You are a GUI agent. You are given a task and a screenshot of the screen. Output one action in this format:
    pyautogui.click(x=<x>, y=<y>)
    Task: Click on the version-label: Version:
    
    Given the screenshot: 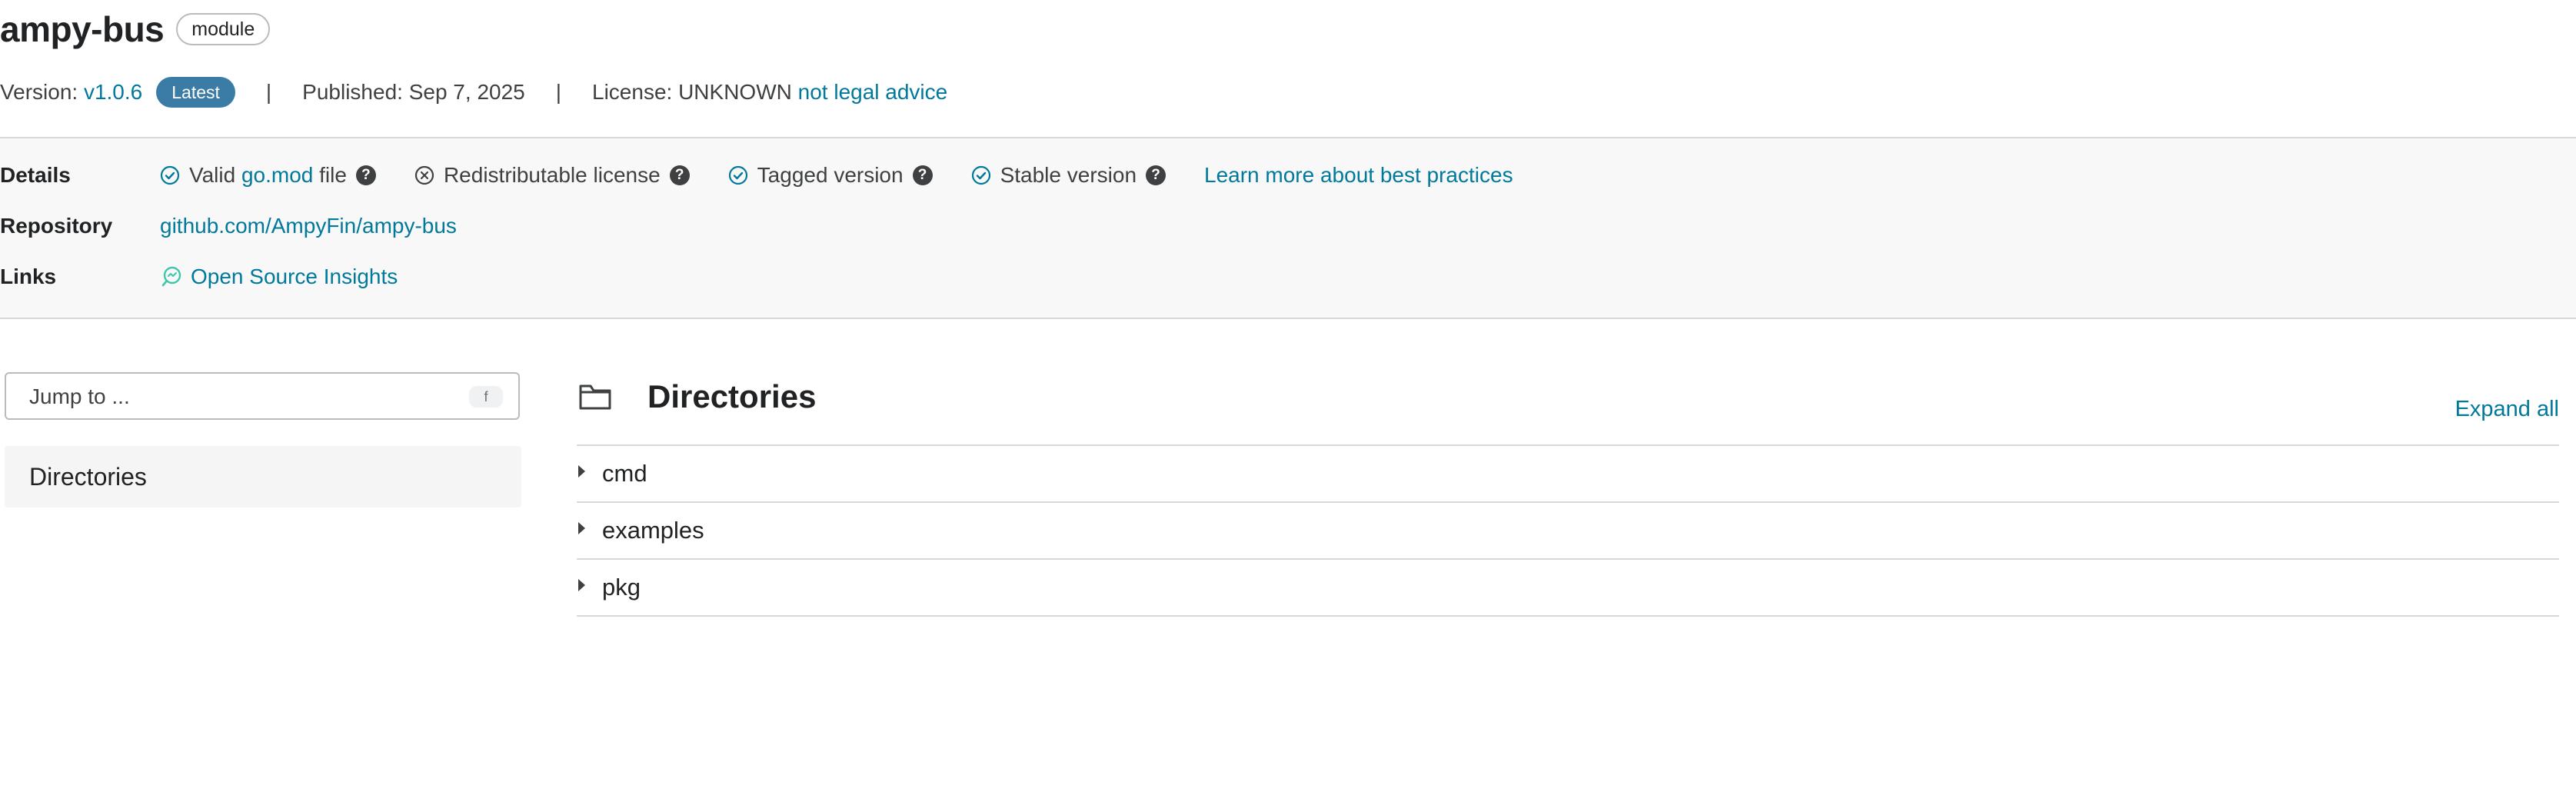 What is the action you would take?
    pyautogui.click(x=39, y=92)
    